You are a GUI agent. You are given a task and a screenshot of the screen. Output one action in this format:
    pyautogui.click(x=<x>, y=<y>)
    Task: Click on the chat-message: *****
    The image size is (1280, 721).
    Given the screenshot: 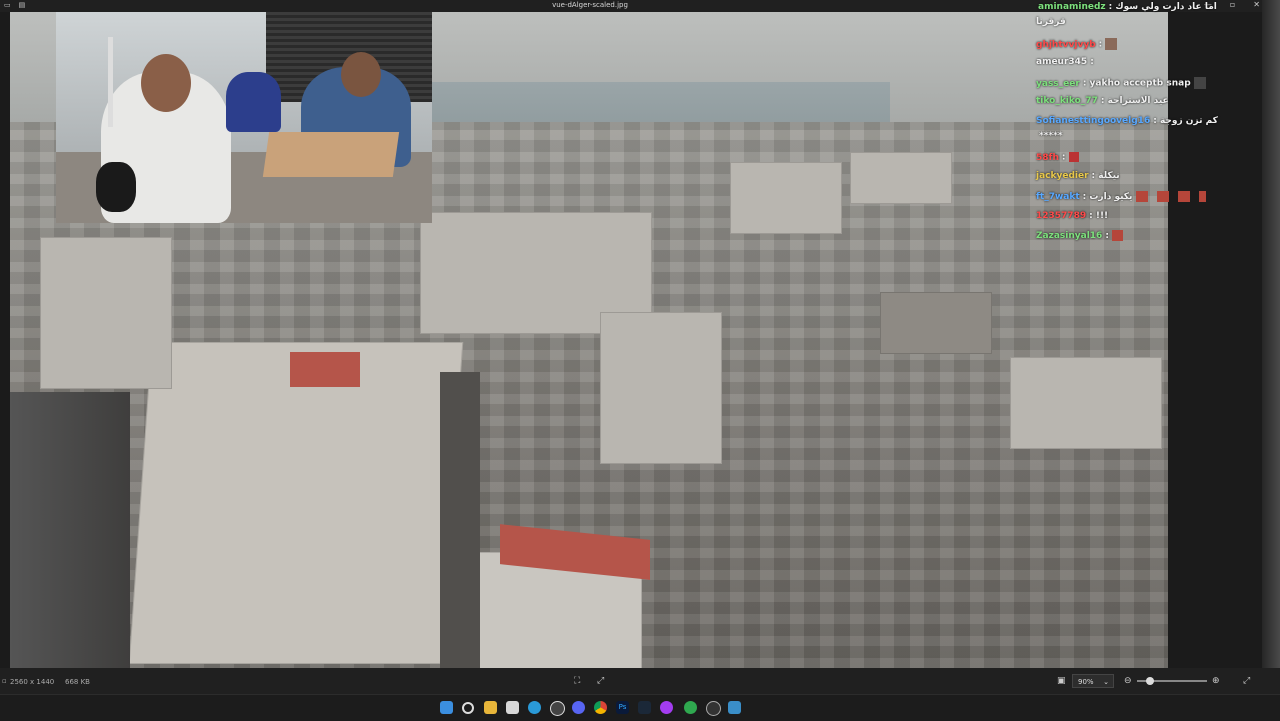 What is the action you would take?
    pyautogui.click(x=1051, y=136)
    